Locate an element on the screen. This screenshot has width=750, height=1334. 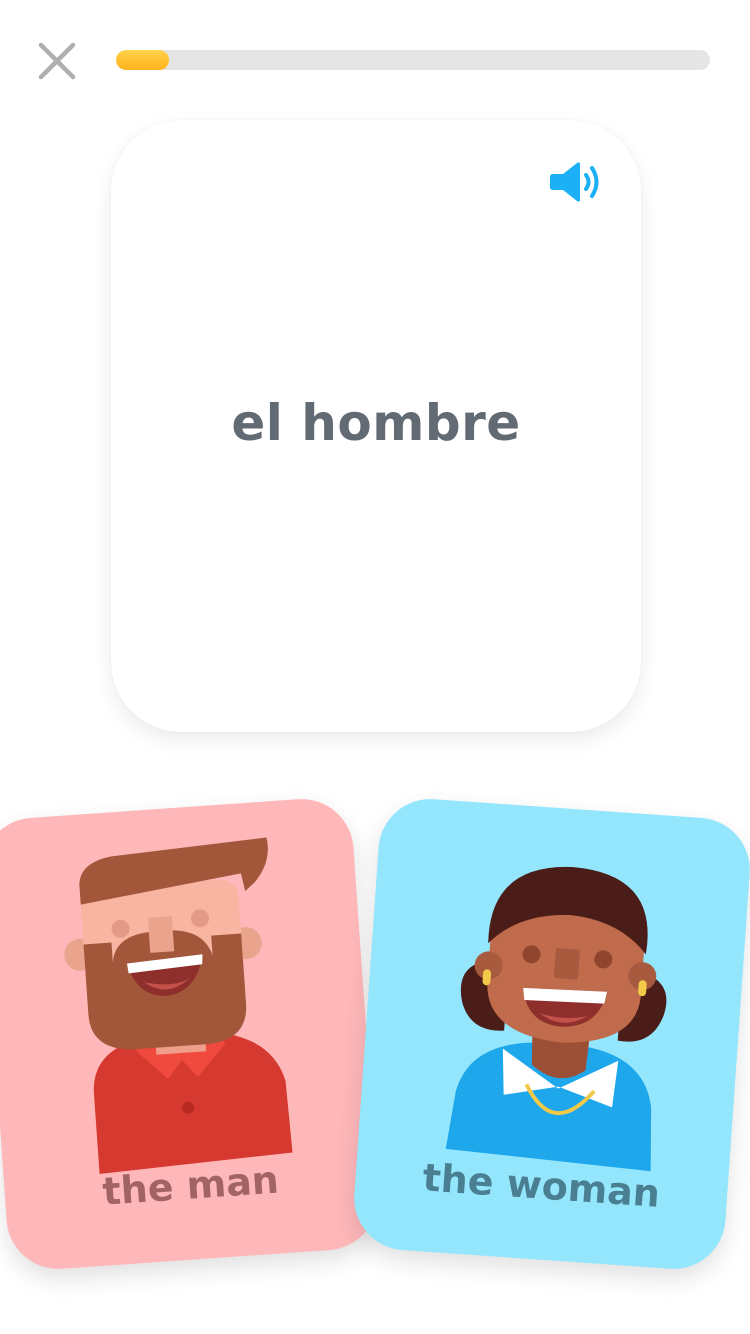
woman-illustration is located at coordinates (556, 1019).